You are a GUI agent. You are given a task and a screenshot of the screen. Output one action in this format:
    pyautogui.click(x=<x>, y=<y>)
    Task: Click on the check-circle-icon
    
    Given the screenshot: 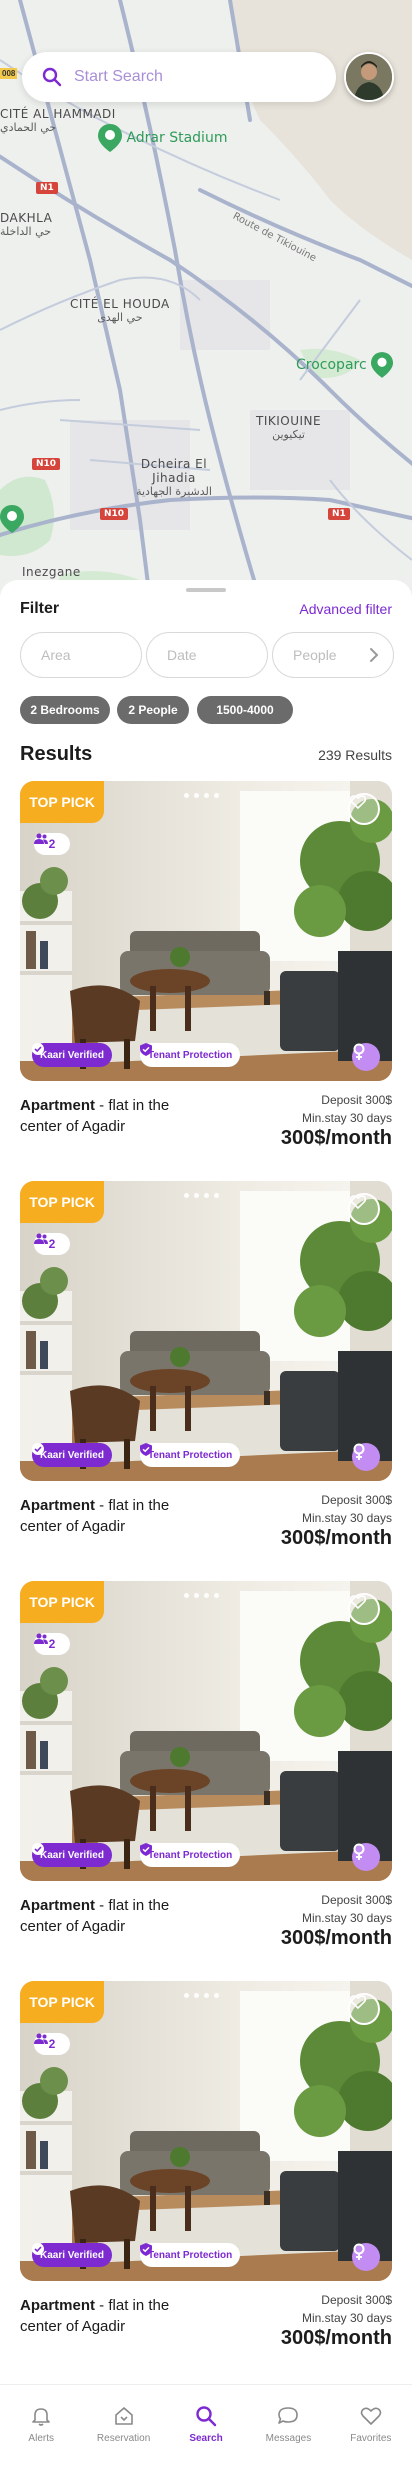 What is the action you would take?
    pyautogui.click(x=38, y=1849)
    